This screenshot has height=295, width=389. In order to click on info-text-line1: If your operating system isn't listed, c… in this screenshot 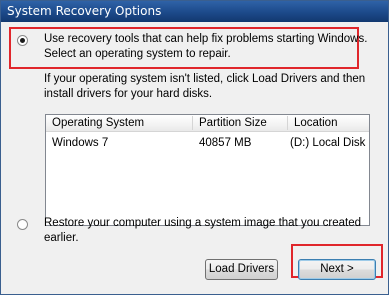, I will do `click(205, 79)`.